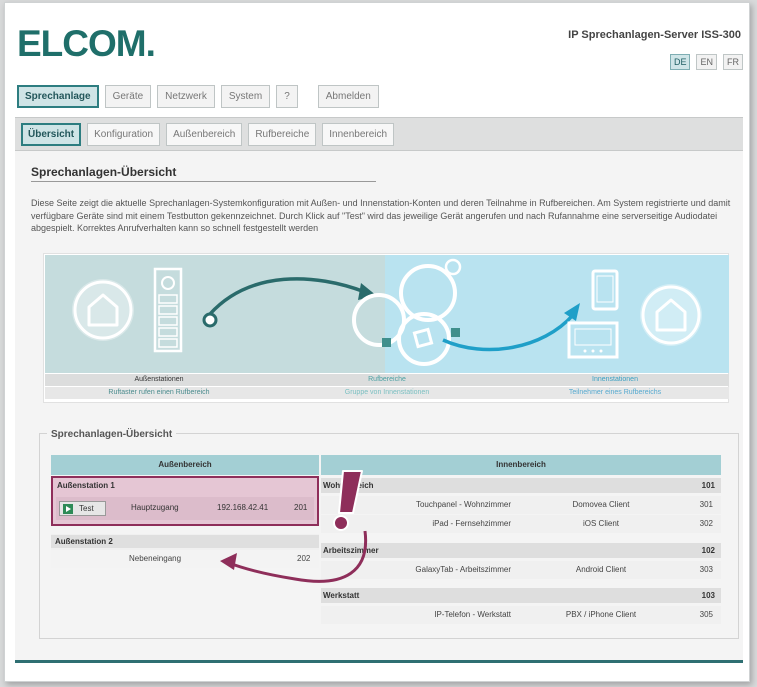 The height and width of the screenshot is (687, 757). I want to click on diagram-callarea-label: Rufbereiche, so click(387, 379).